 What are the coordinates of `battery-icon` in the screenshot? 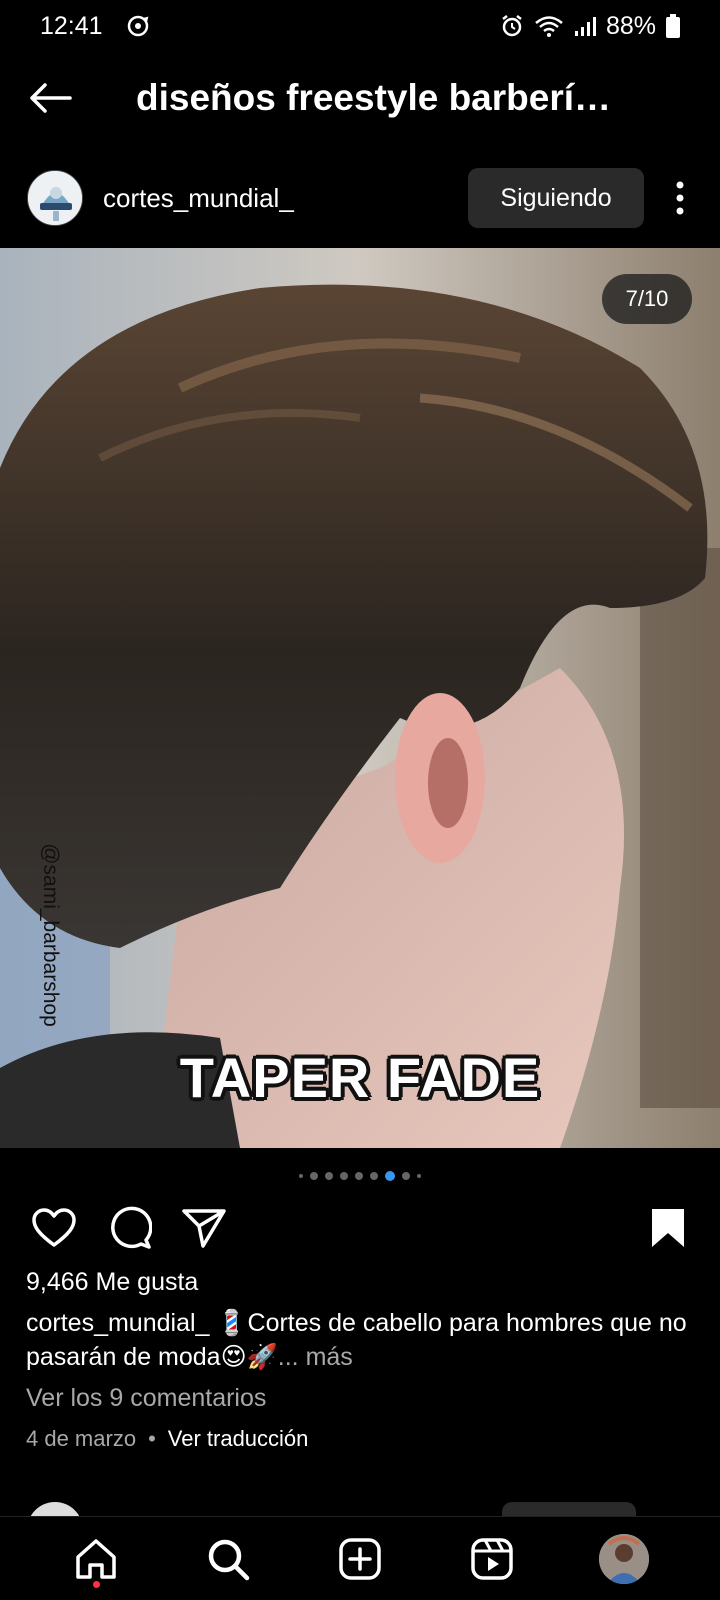 It's located at (673, 26).